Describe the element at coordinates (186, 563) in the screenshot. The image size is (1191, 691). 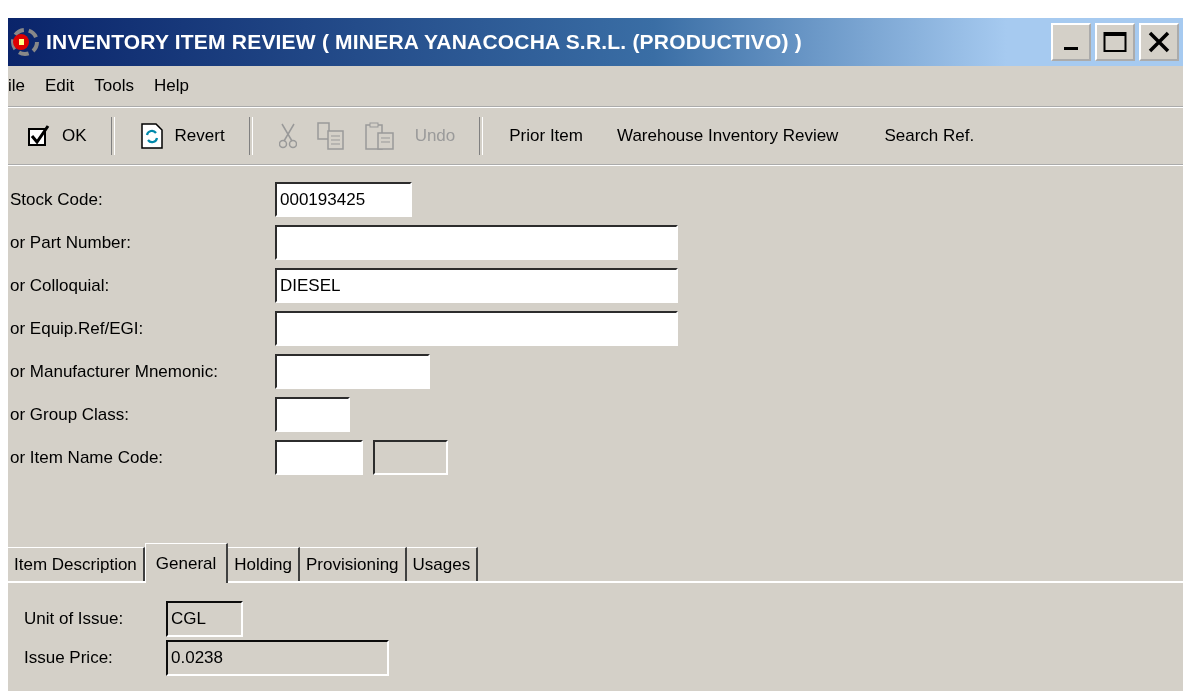
I see `tab: General` at that location.